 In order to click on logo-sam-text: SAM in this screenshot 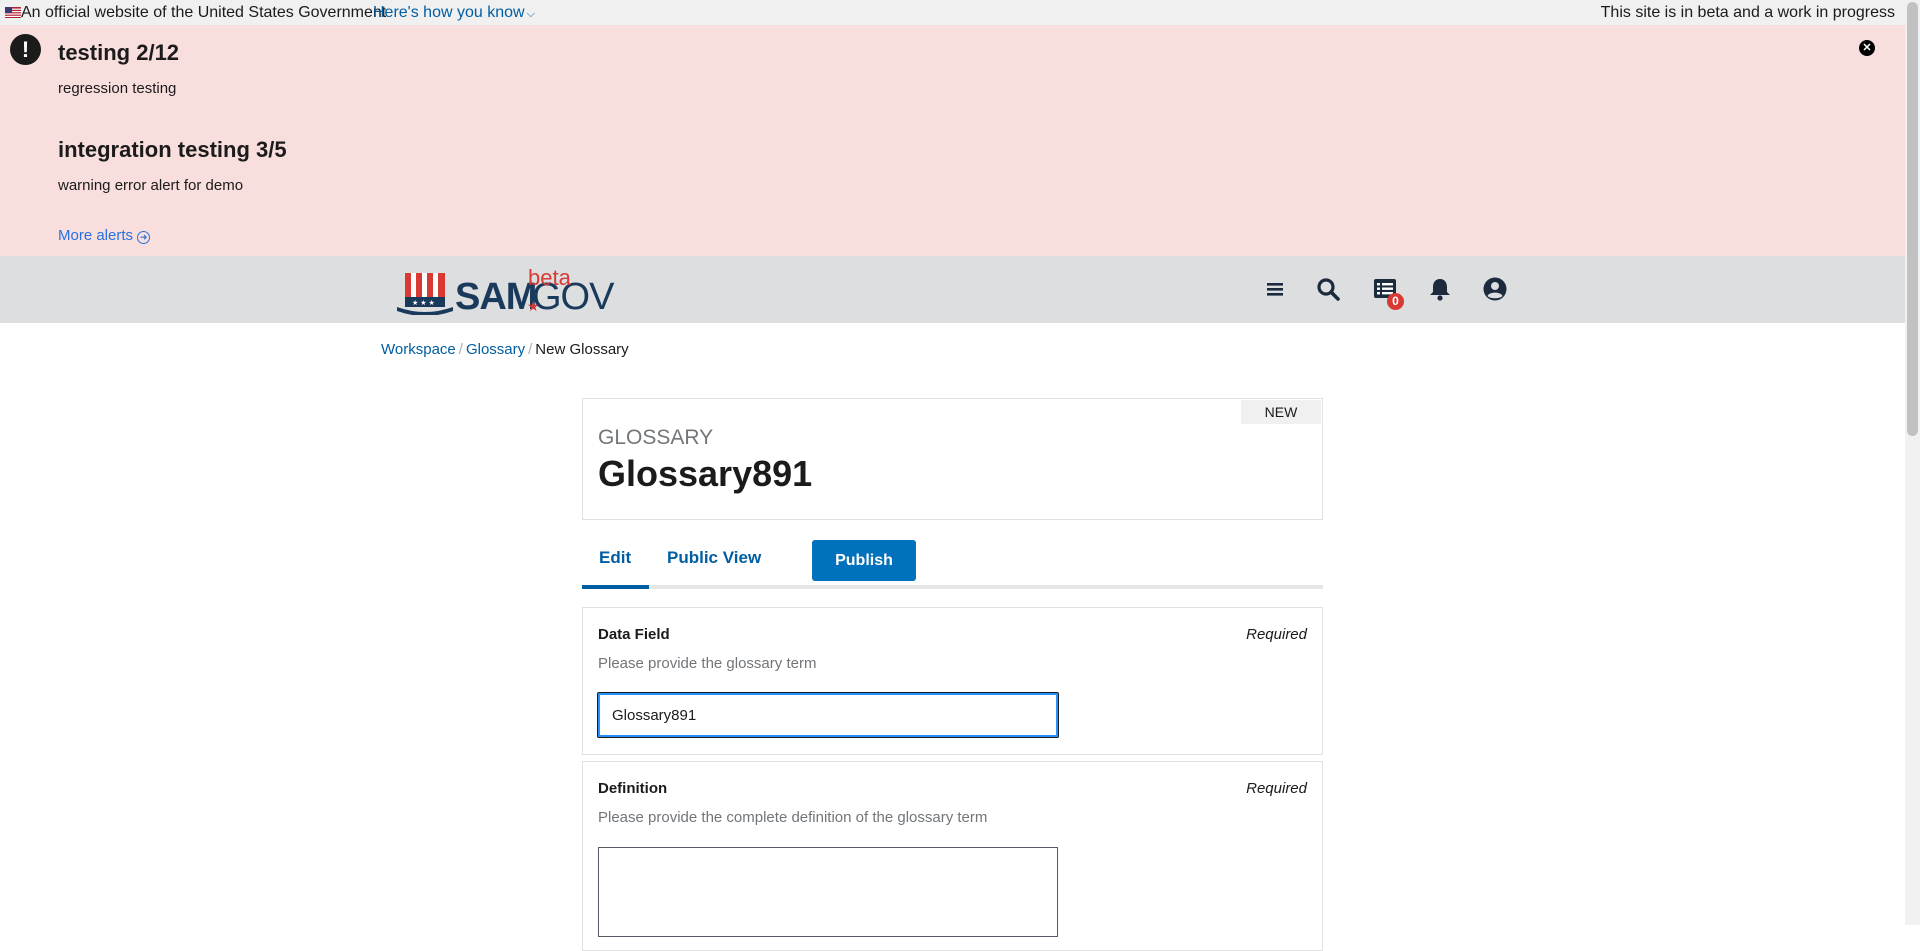, I will do `click(496, 297)`.